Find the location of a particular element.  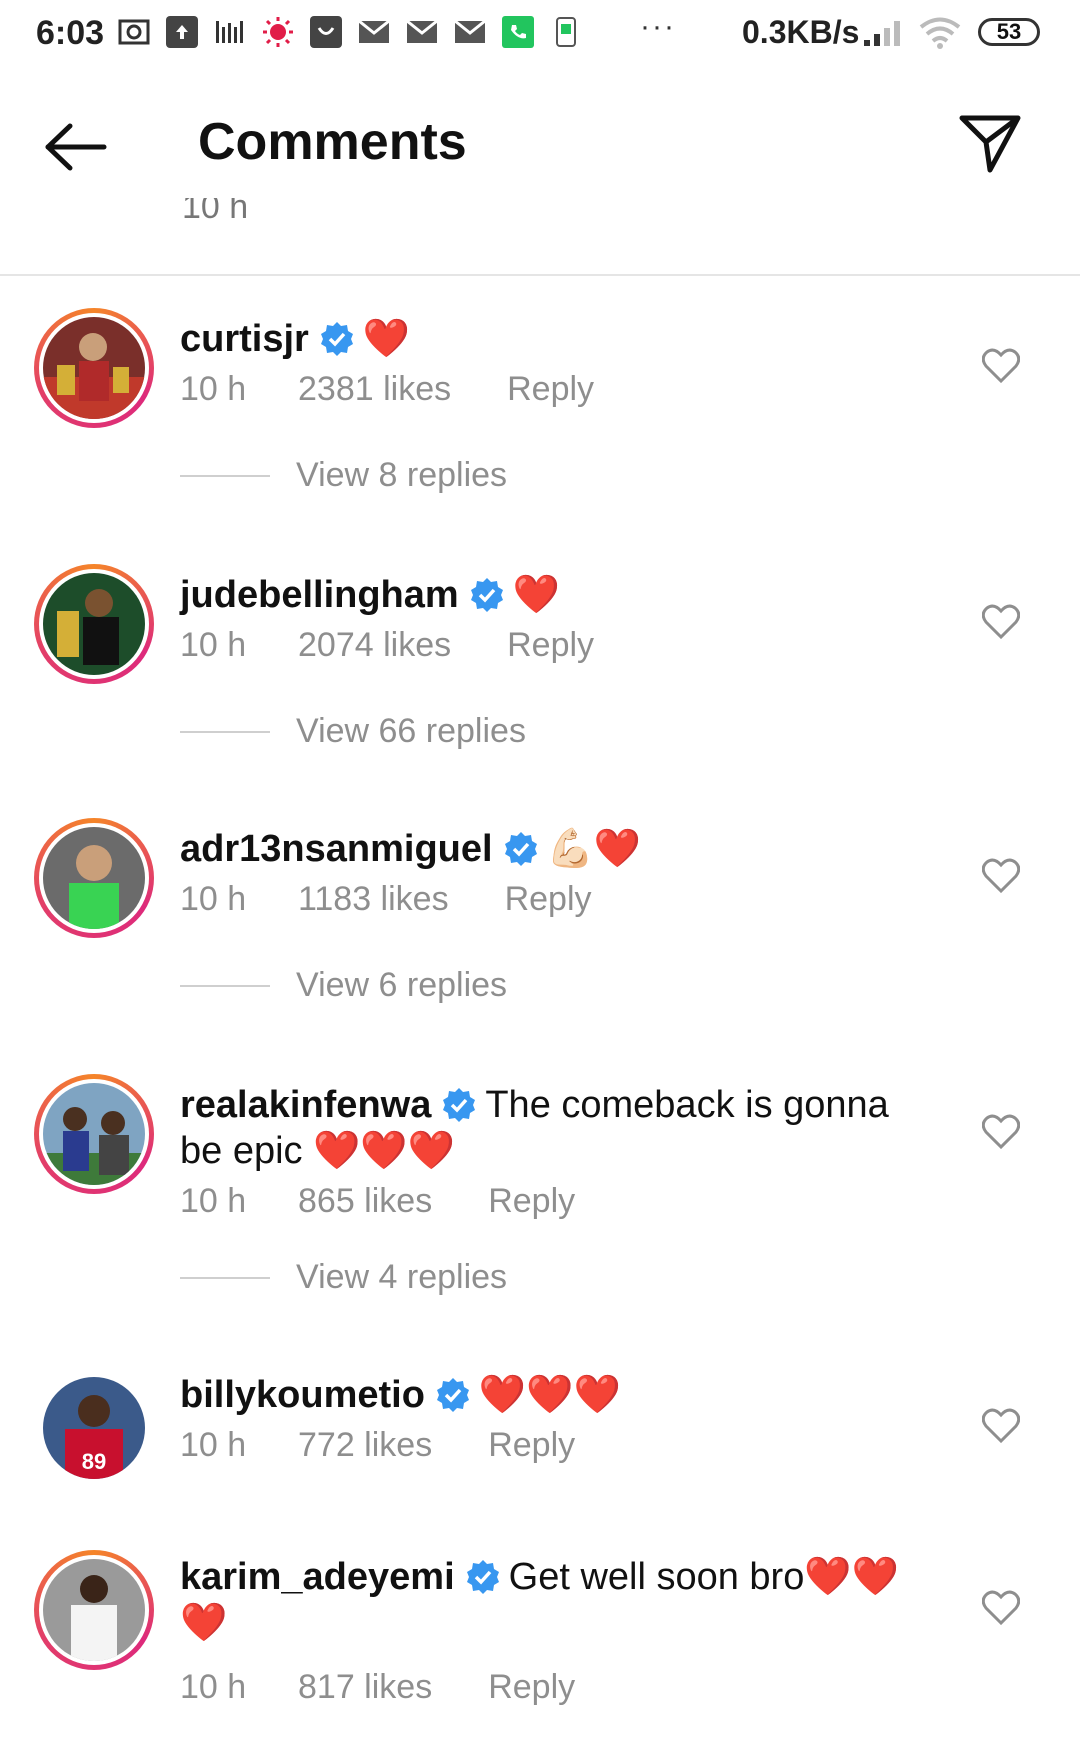

like-count: 865 likes is located at coordinates (365, 1201).